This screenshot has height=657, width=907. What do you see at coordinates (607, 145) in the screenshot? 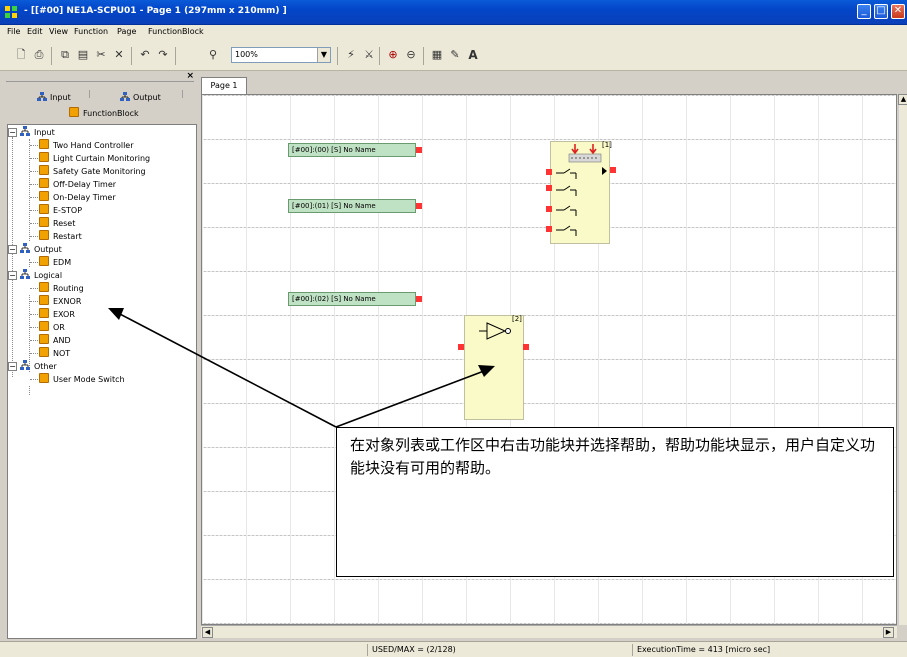
I see `block-number: [1]` at bounding box center [607, 145].